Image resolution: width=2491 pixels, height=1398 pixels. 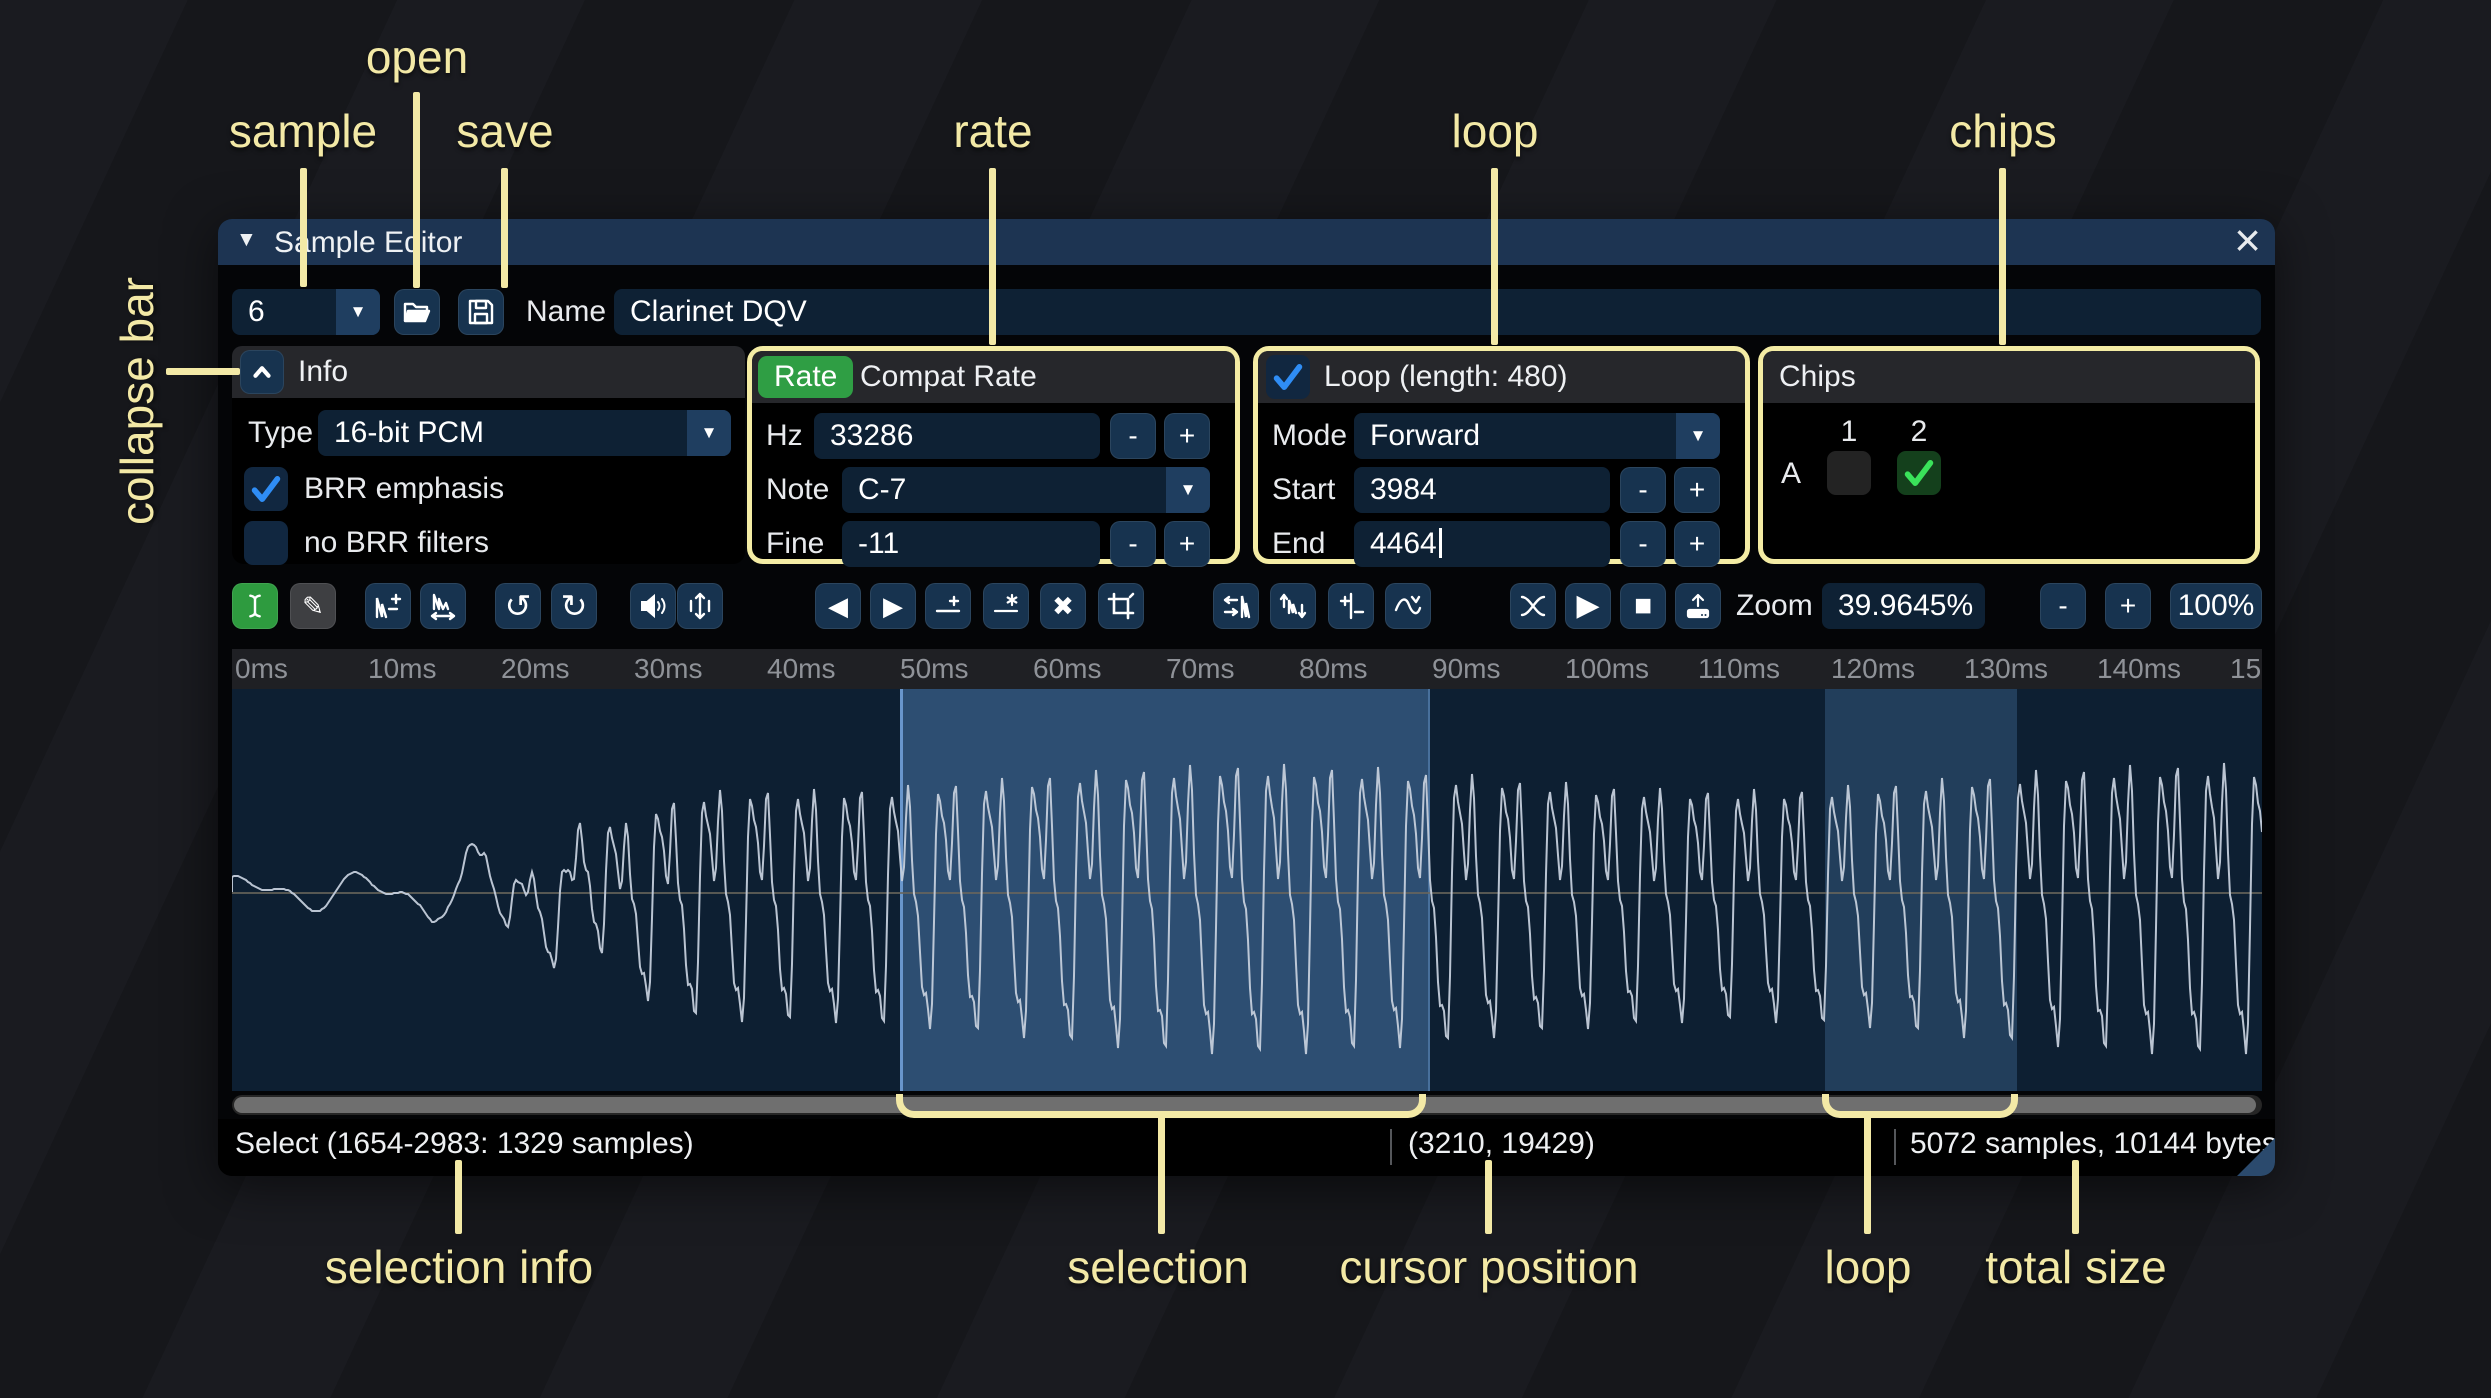 I want to click on sample-name-input: Clarinet DQV, so click(x=1437, y=312).